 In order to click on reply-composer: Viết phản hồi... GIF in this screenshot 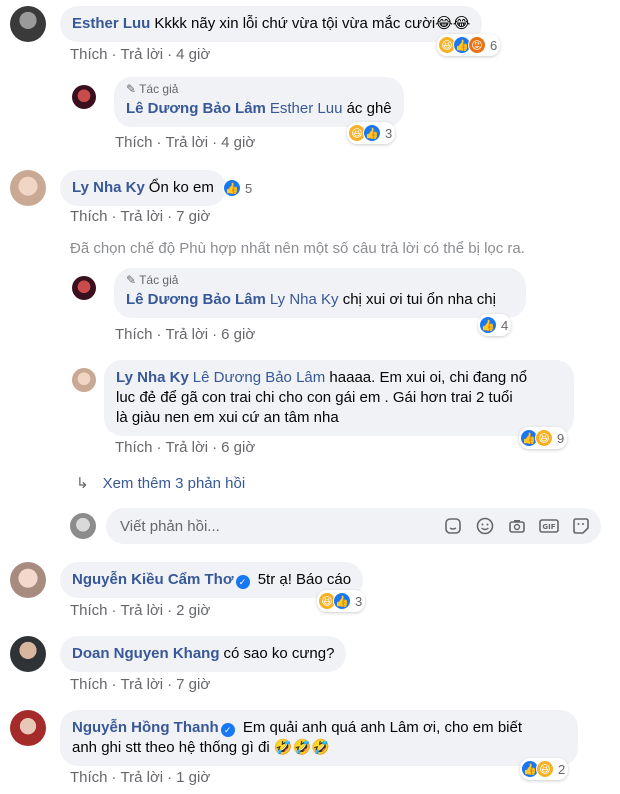, I will do `click(335, 526)`.